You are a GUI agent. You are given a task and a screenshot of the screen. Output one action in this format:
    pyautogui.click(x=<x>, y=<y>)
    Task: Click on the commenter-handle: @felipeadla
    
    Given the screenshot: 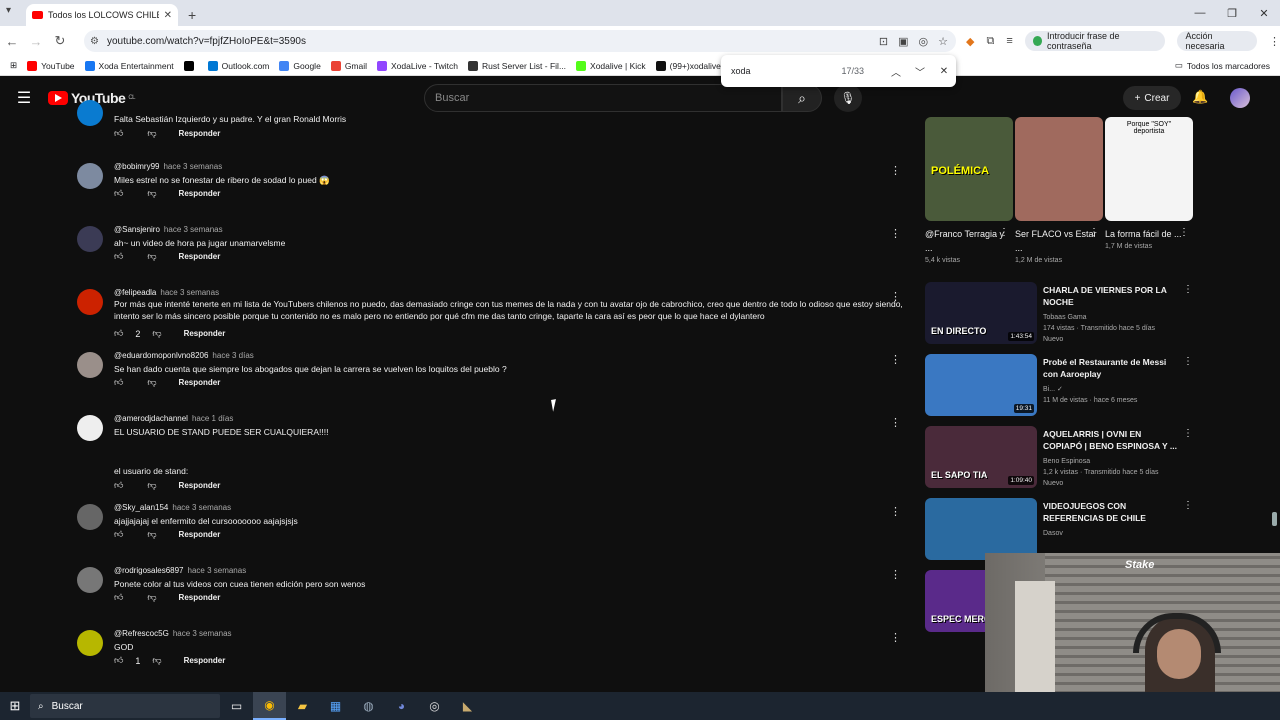 What is the action you would take?
    pyautogui.click(x=135, y=292)
    